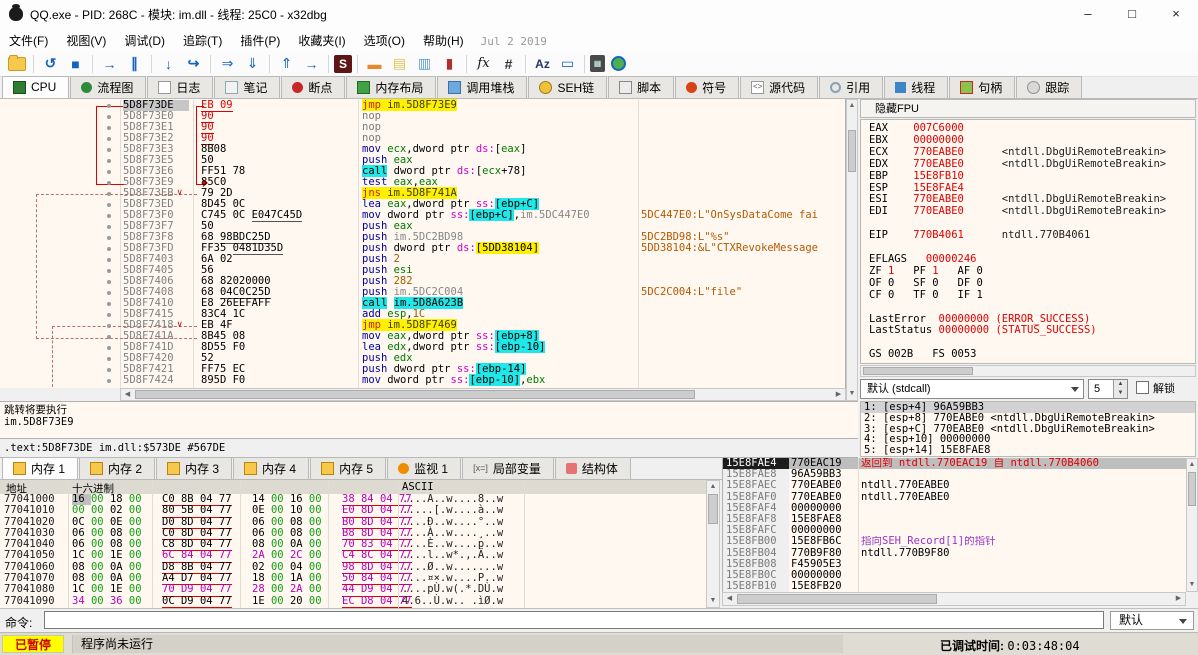  What do you see at coordinates (568, 87) in the screenshot?
I see `tab-seh: SEH链` at bounding box center [568, 87].